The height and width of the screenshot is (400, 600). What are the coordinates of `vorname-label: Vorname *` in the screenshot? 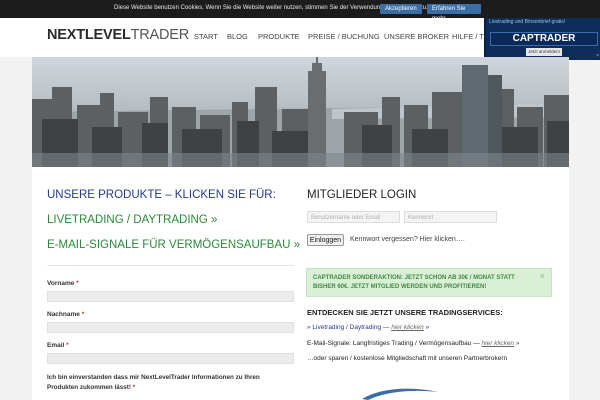 It's located at (63, 283).